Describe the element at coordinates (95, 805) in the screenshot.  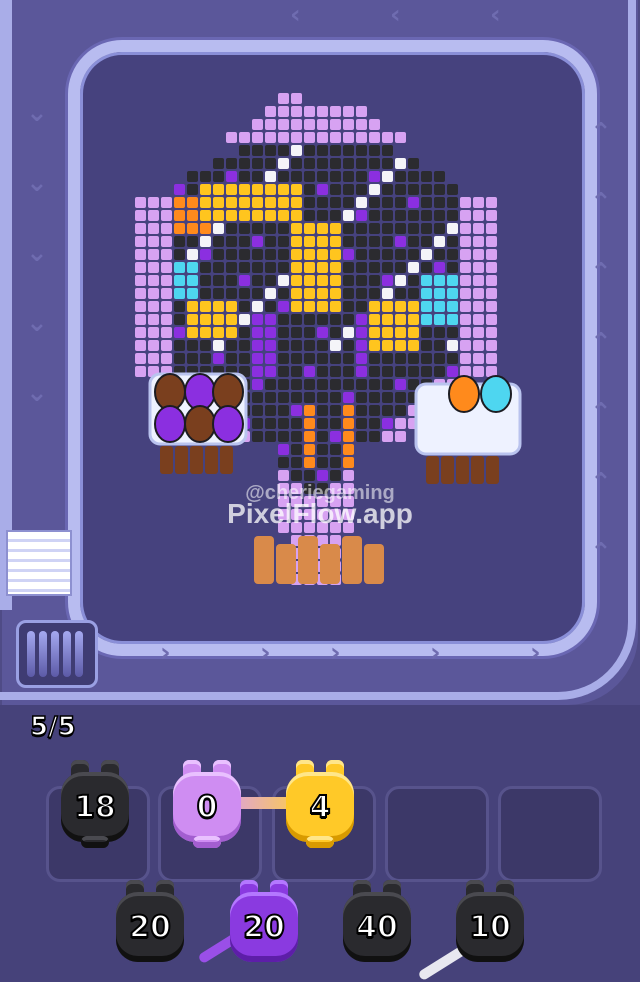
I see `queue-pig-1: 18` at that location.